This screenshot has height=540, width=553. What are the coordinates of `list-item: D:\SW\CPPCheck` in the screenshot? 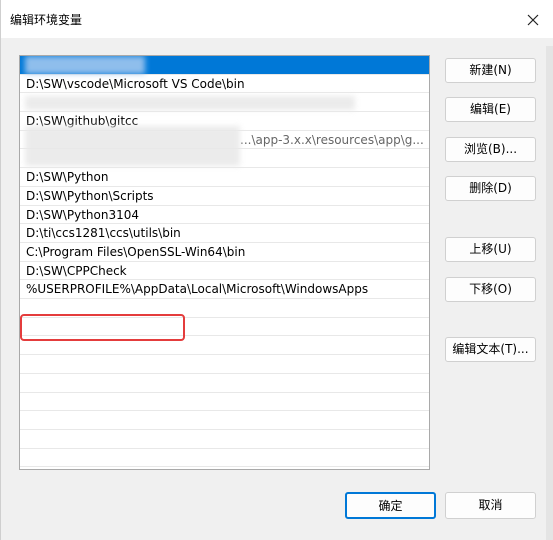 It's located at (224, 271).